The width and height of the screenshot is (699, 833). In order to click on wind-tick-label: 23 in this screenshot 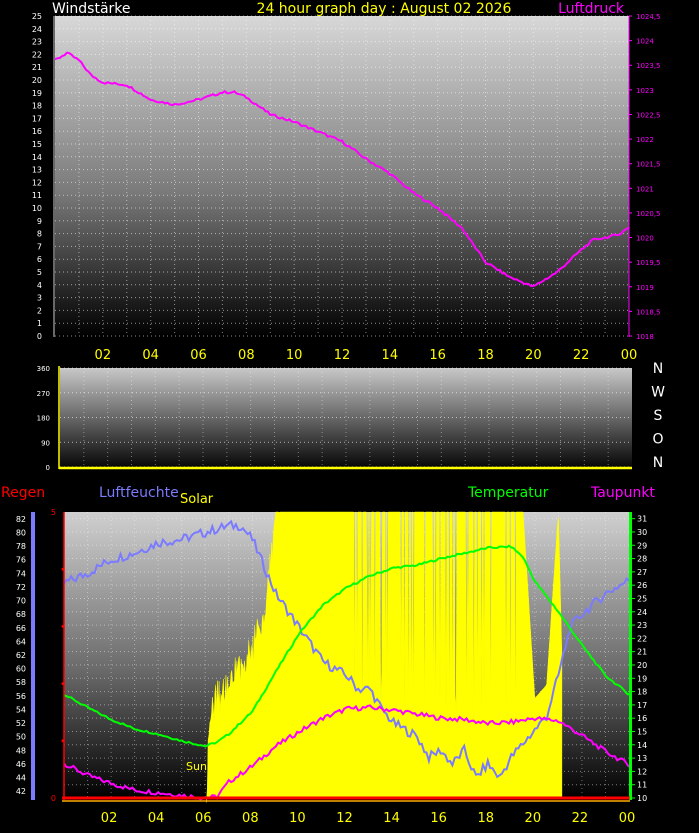, I will do `click(37, 42)`.